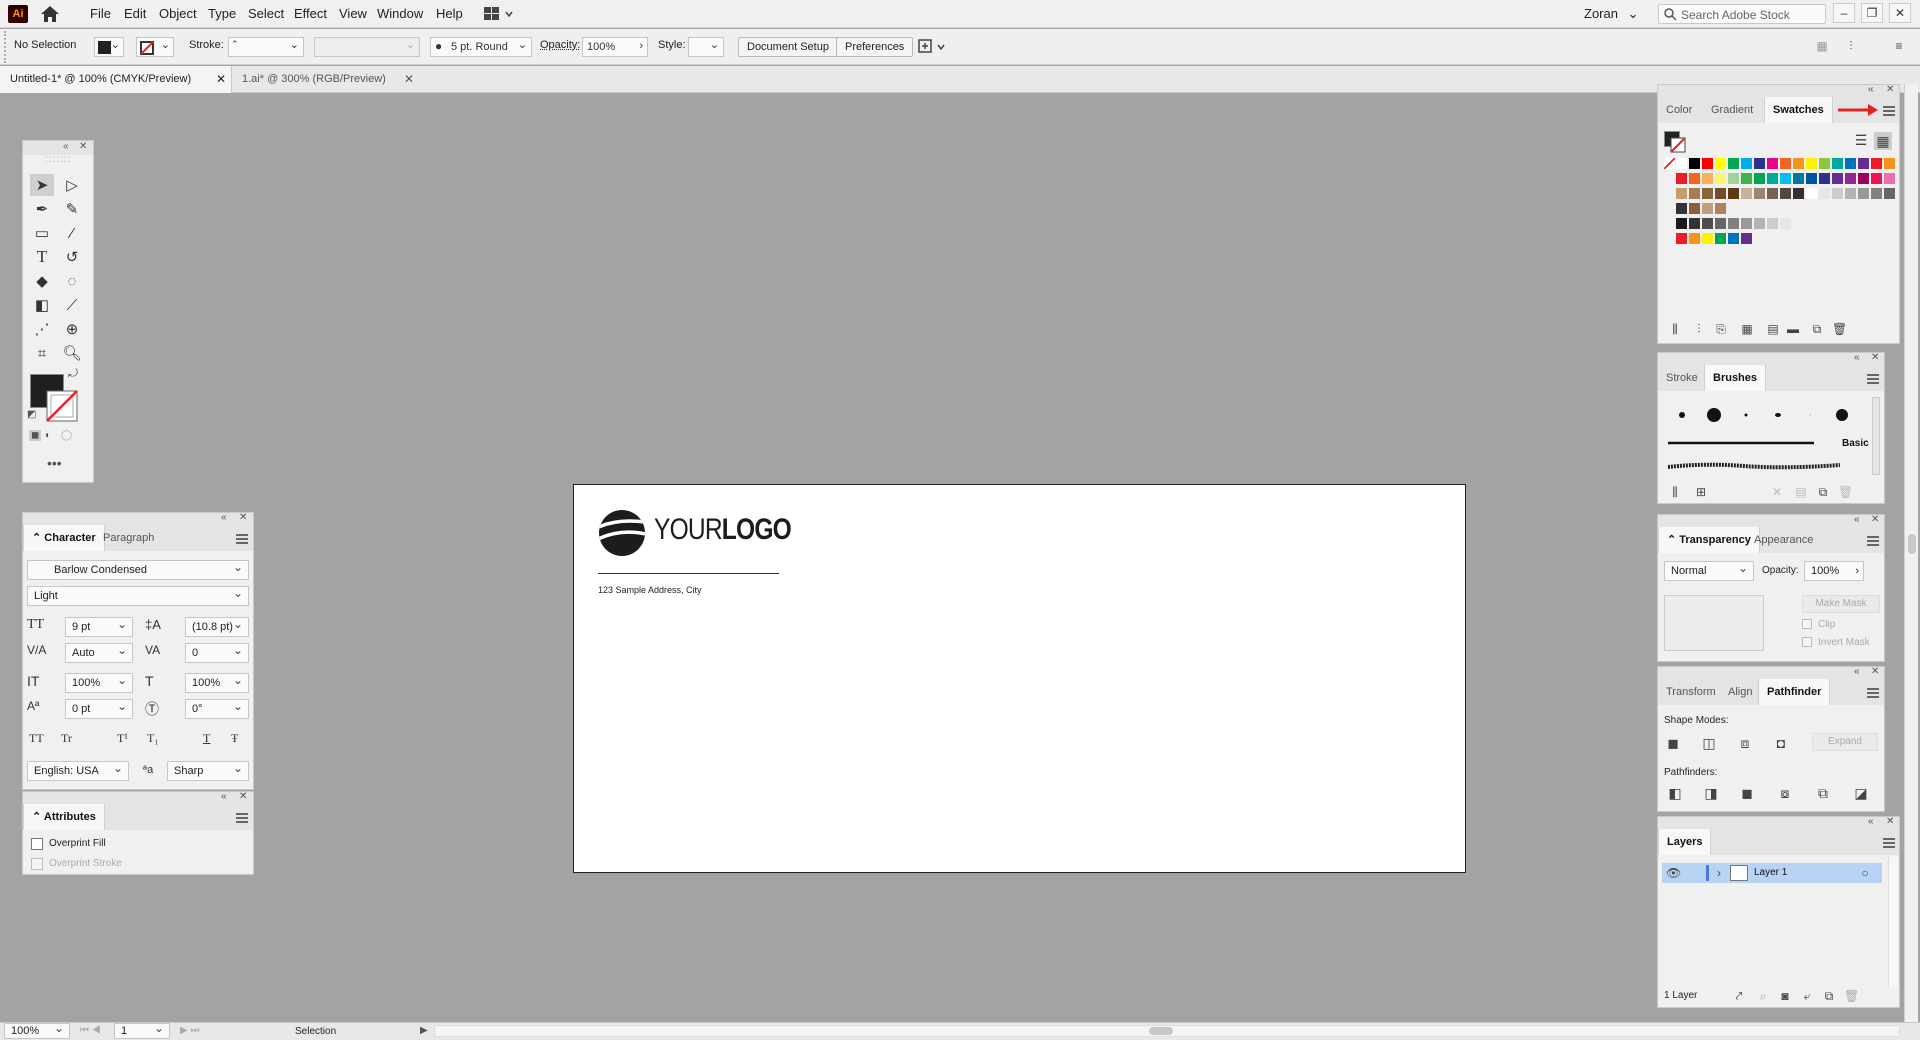  Describe the element at coordinates (206, 738) in the screenshot. I see `underline-icon: T` at that location.